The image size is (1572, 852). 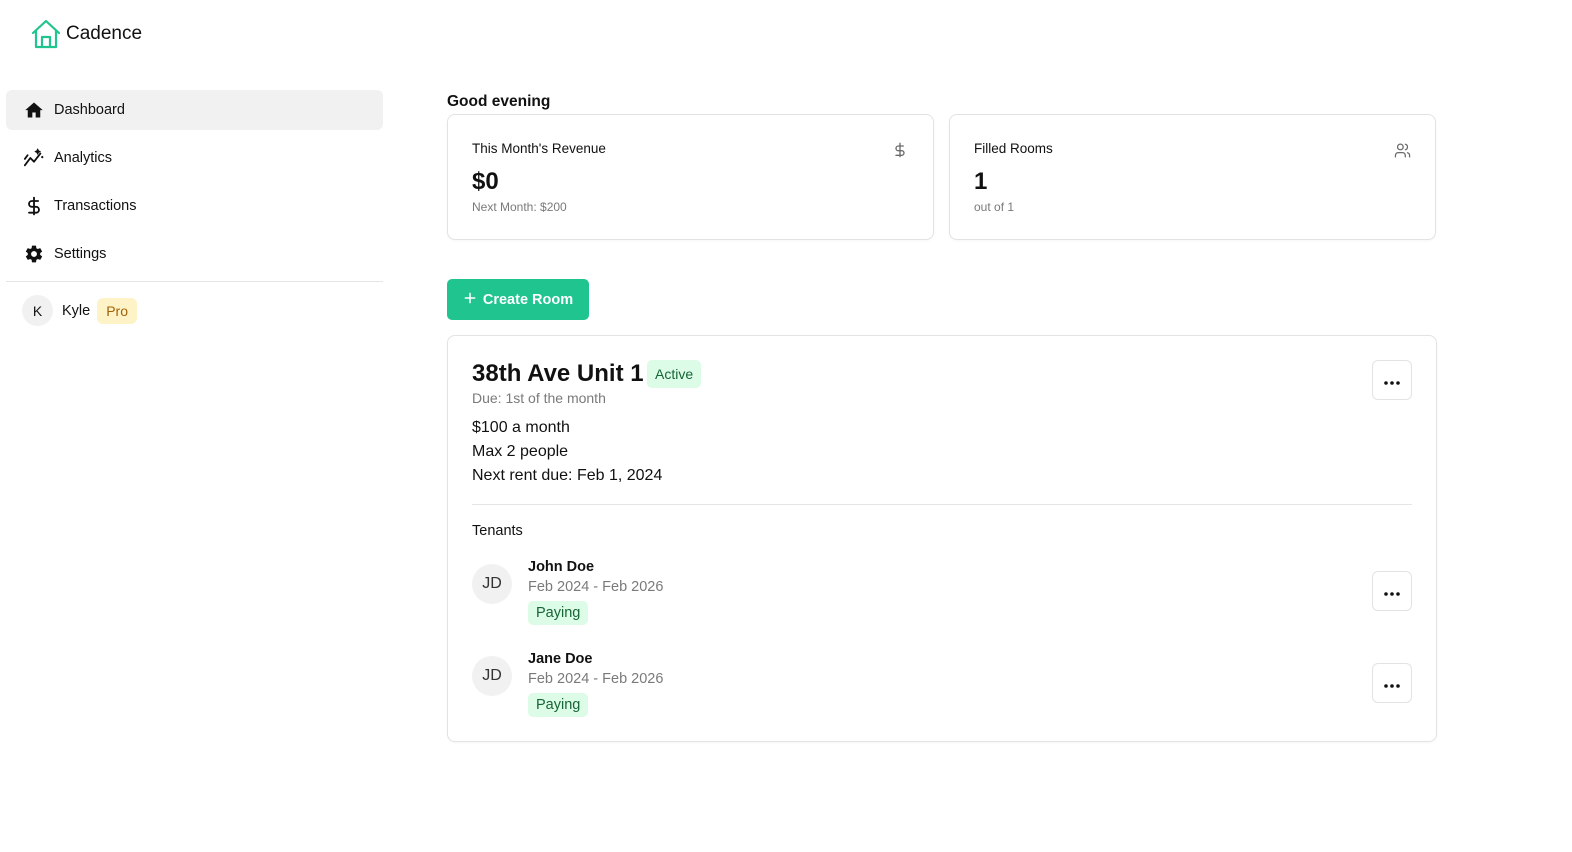 I want to click on stat-title: Filled Rooms, so click(x=1013, y=148).